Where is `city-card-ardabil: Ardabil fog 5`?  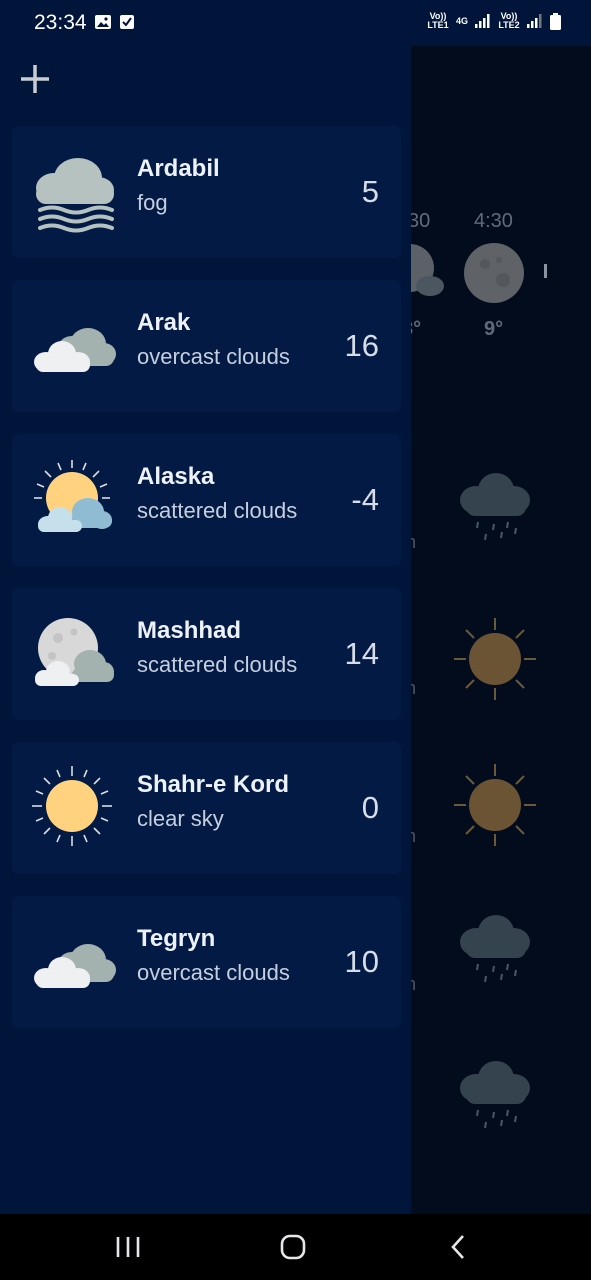
city-card-ardabil: Ardabil fog 5 is located at coordinates (206, 192).